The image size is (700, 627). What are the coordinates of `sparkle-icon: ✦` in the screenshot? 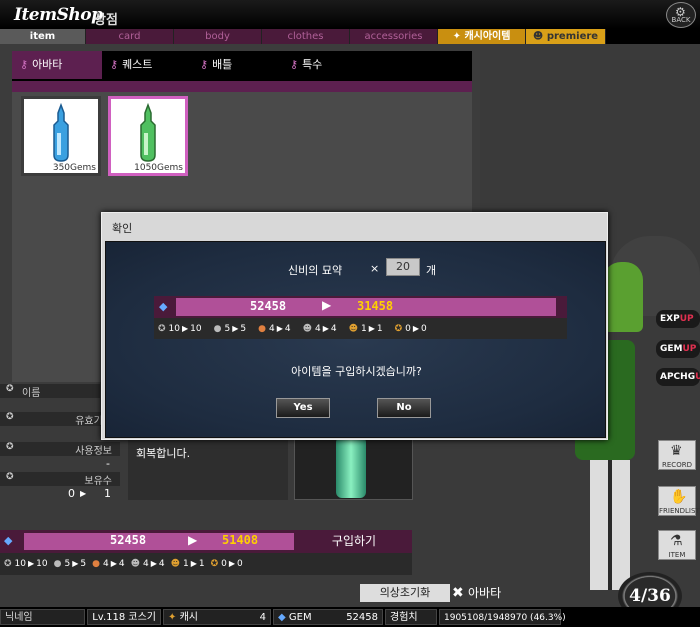 It's located at (456, 36).